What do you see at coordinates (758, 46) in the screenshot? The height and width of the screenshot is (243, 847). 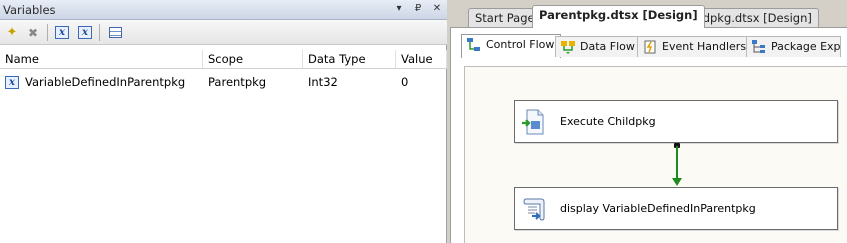 I see `package-explorer-icon` at bounding box center [758, 46].